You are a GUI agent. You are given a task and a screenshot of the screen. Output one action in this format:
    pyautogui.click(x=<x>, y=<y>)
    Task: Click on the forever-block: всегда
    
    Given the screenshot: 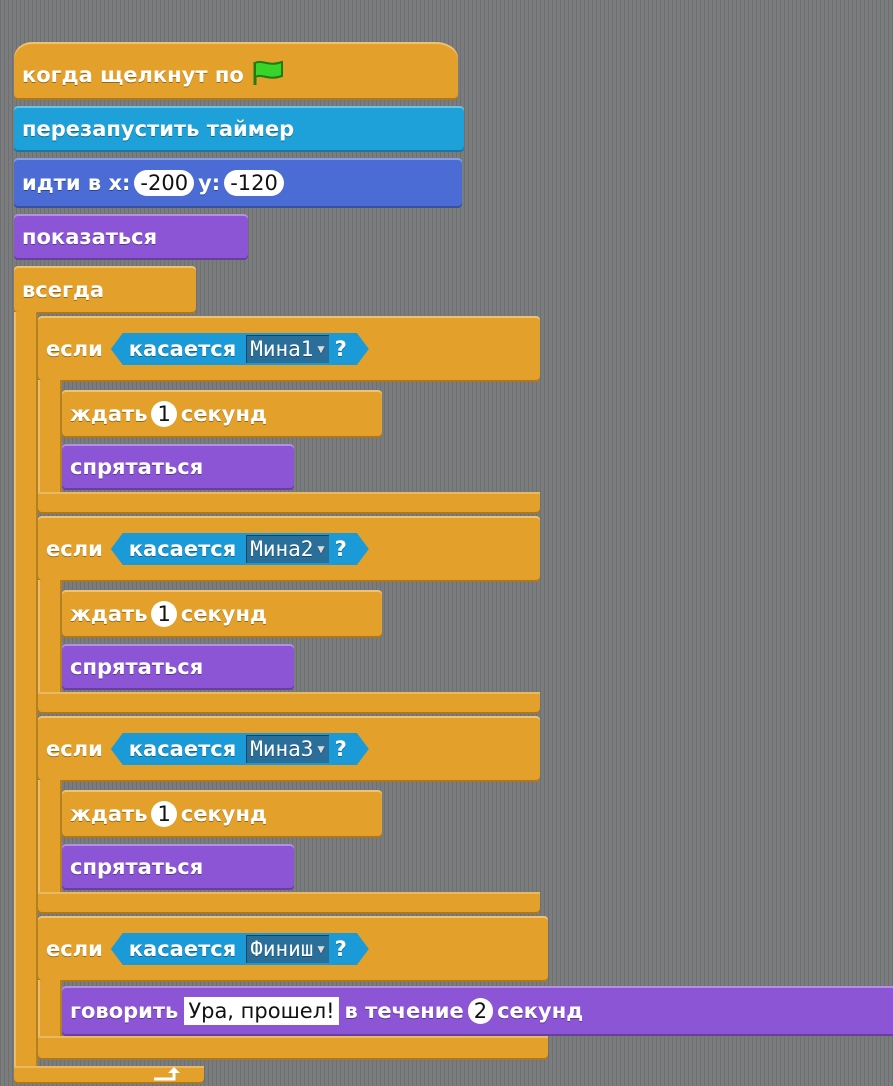 What is the action you would take?
    pyautogui.click(x=105, y=290)
    